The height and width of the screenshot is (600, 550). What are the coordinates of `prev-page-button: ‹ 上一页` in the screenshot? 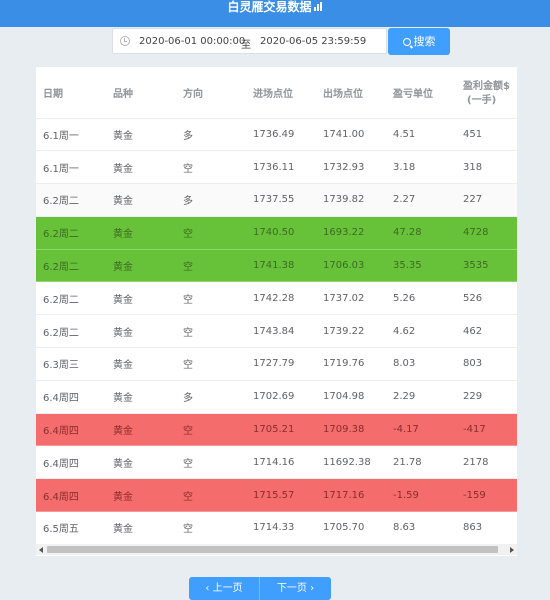 It's located at (224, 588).